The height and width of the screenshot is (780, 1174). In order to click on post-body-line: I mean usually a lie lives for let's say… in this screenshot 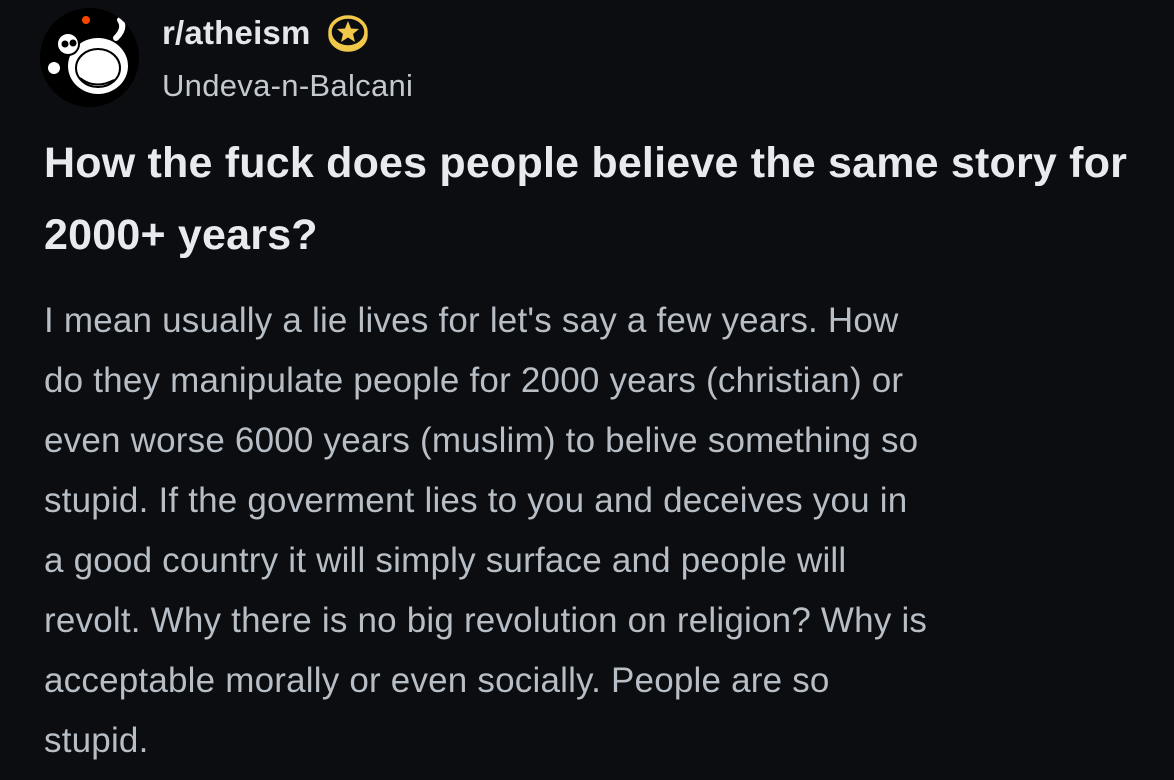, I will do `click(471, 320)`.